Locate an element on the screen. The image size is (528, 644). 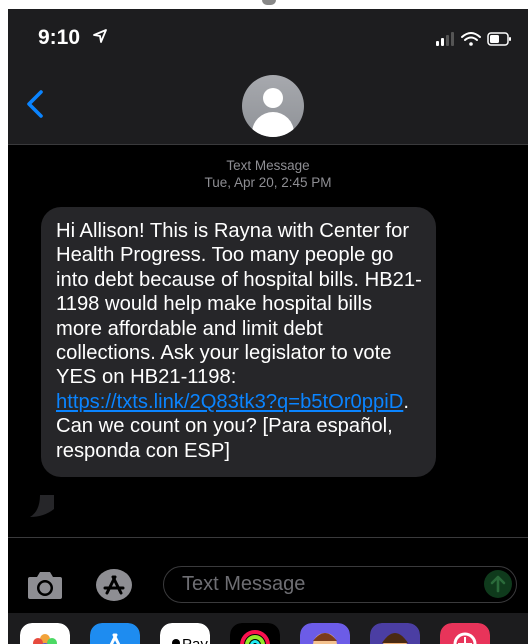
contact-avatar is located at coordinates (273, 106).